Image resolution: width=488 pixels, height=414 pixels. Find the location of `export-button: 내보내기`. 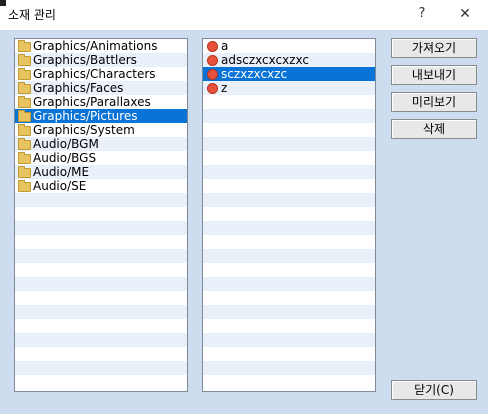

export-button: 내보내기 is located at coordinates (434, 75).